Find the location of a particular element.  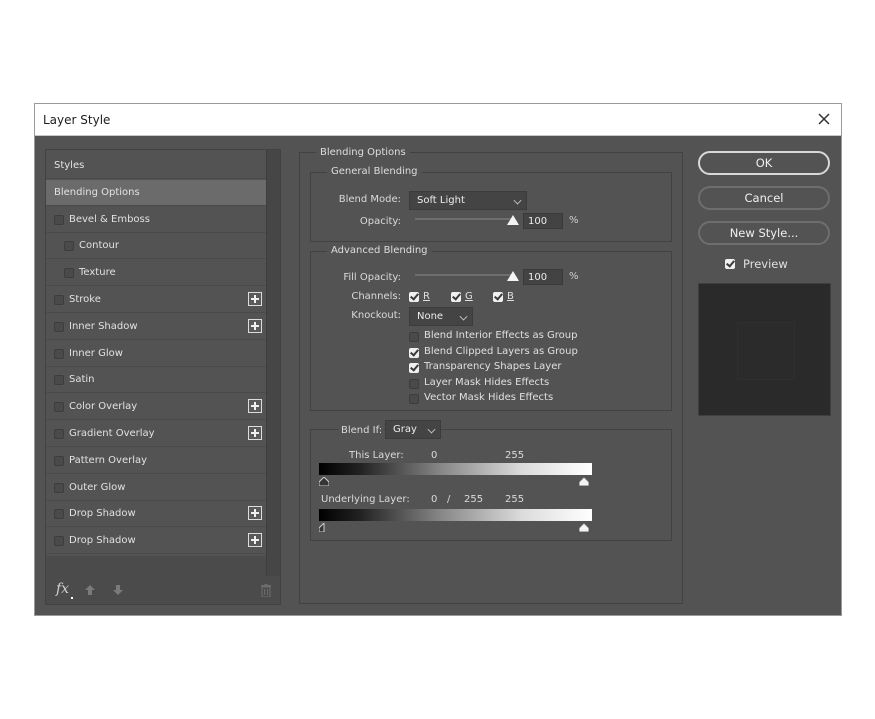

style-item: Inner Shadow is located at coordinates (156, 326).